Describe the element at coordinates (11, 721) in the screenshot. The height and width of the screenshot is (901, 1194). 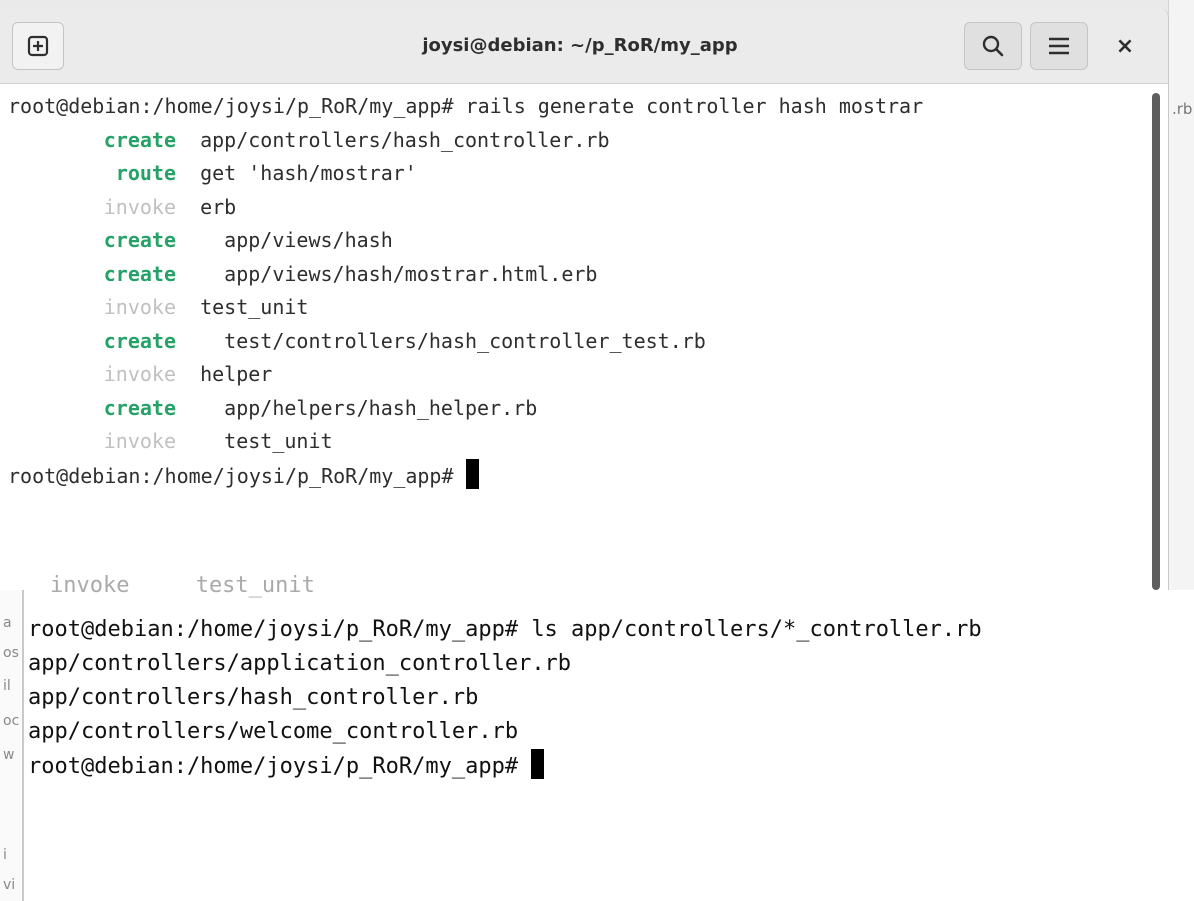
I see `background-text-fragment: oc` at that location.